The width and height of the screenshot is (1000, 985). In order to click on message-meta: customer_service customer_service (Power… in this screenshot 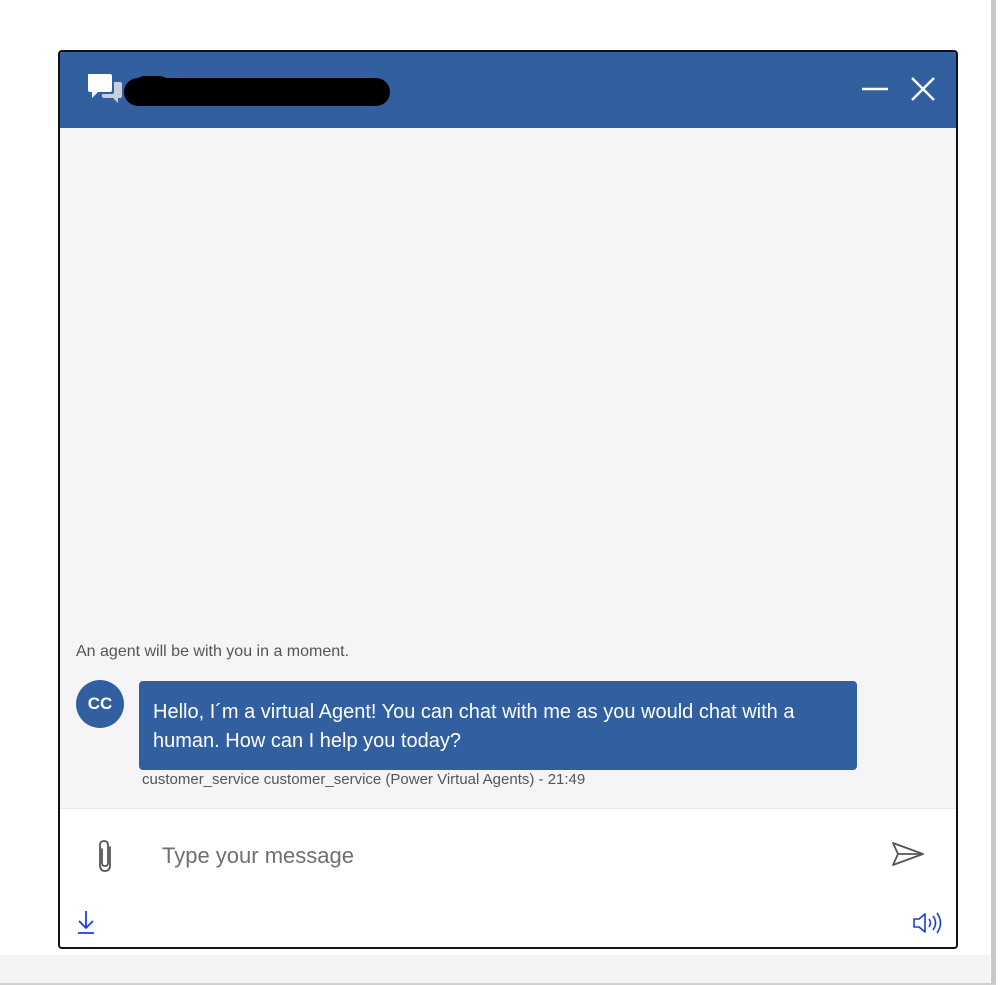, I will do `click(364, 779)`.